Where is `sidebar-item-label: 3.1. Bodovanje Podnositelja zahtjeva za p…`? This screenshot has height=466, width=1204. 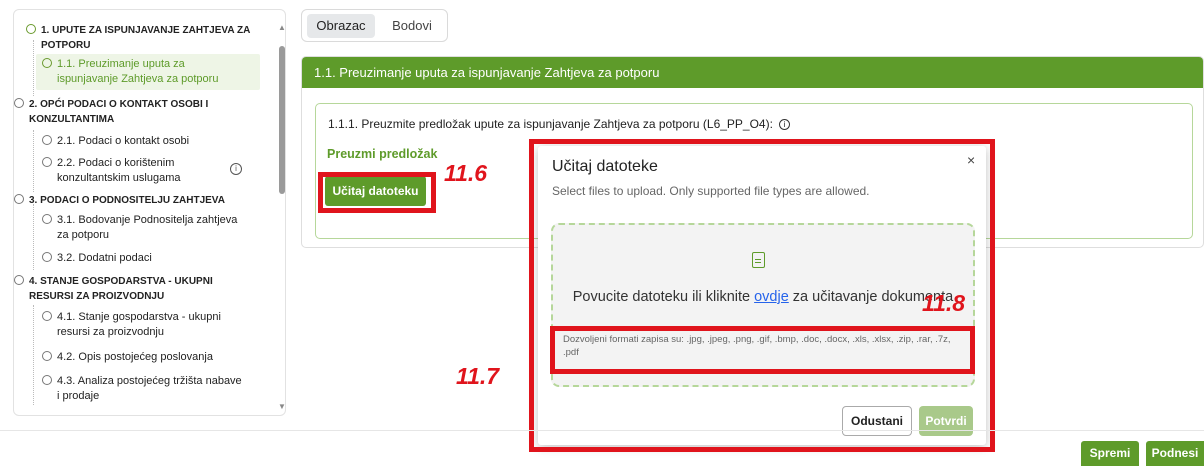
sidebar-item-label: 3.1. Bodovanje Podnositelja zahtjeva za p… is located at coordinates (147, 227).